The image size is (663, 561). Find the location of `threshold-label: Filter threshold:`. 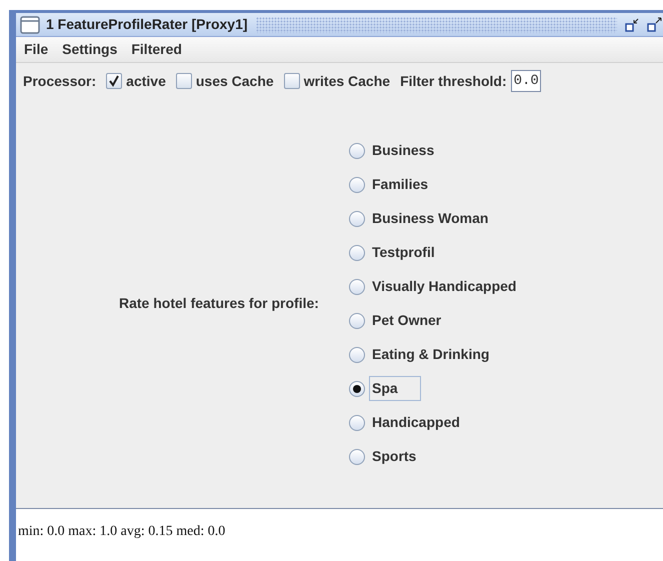

threshold-label: Filter threshold: is located at coordinates (453, 81).